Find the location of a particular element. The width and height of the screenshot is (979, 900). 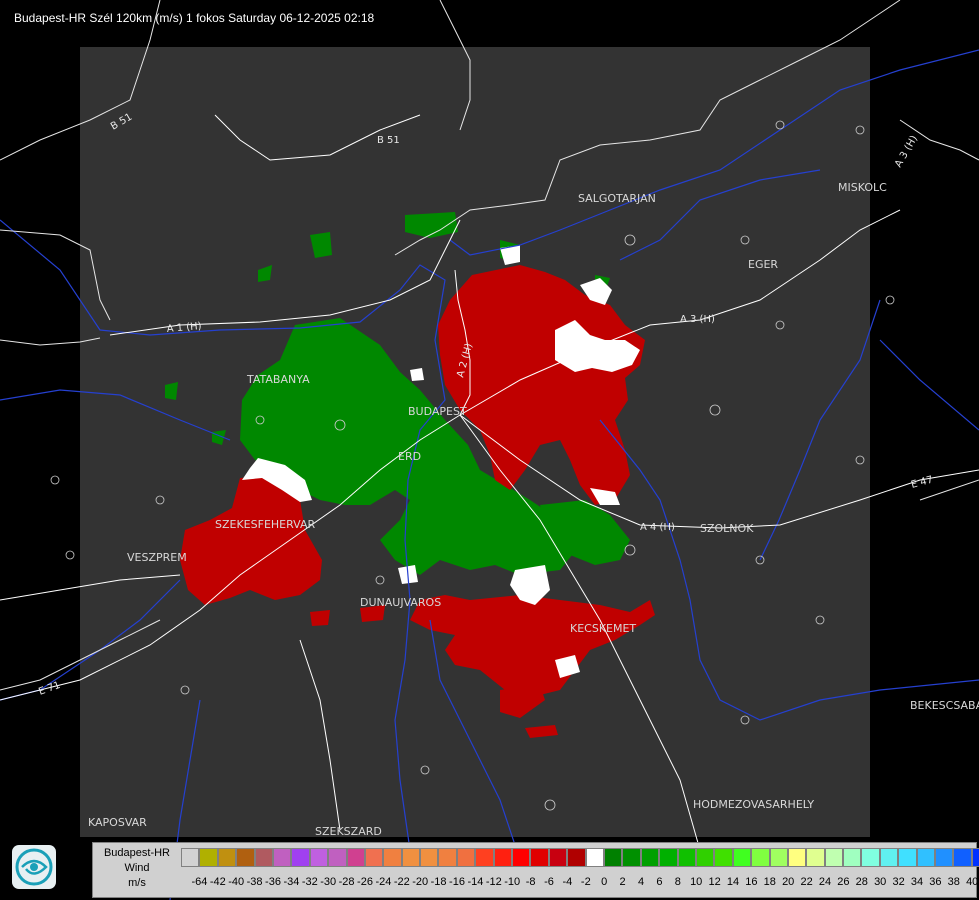

legend-title: Budapest-HR Wind m/s is located at coordinates (137, 868).